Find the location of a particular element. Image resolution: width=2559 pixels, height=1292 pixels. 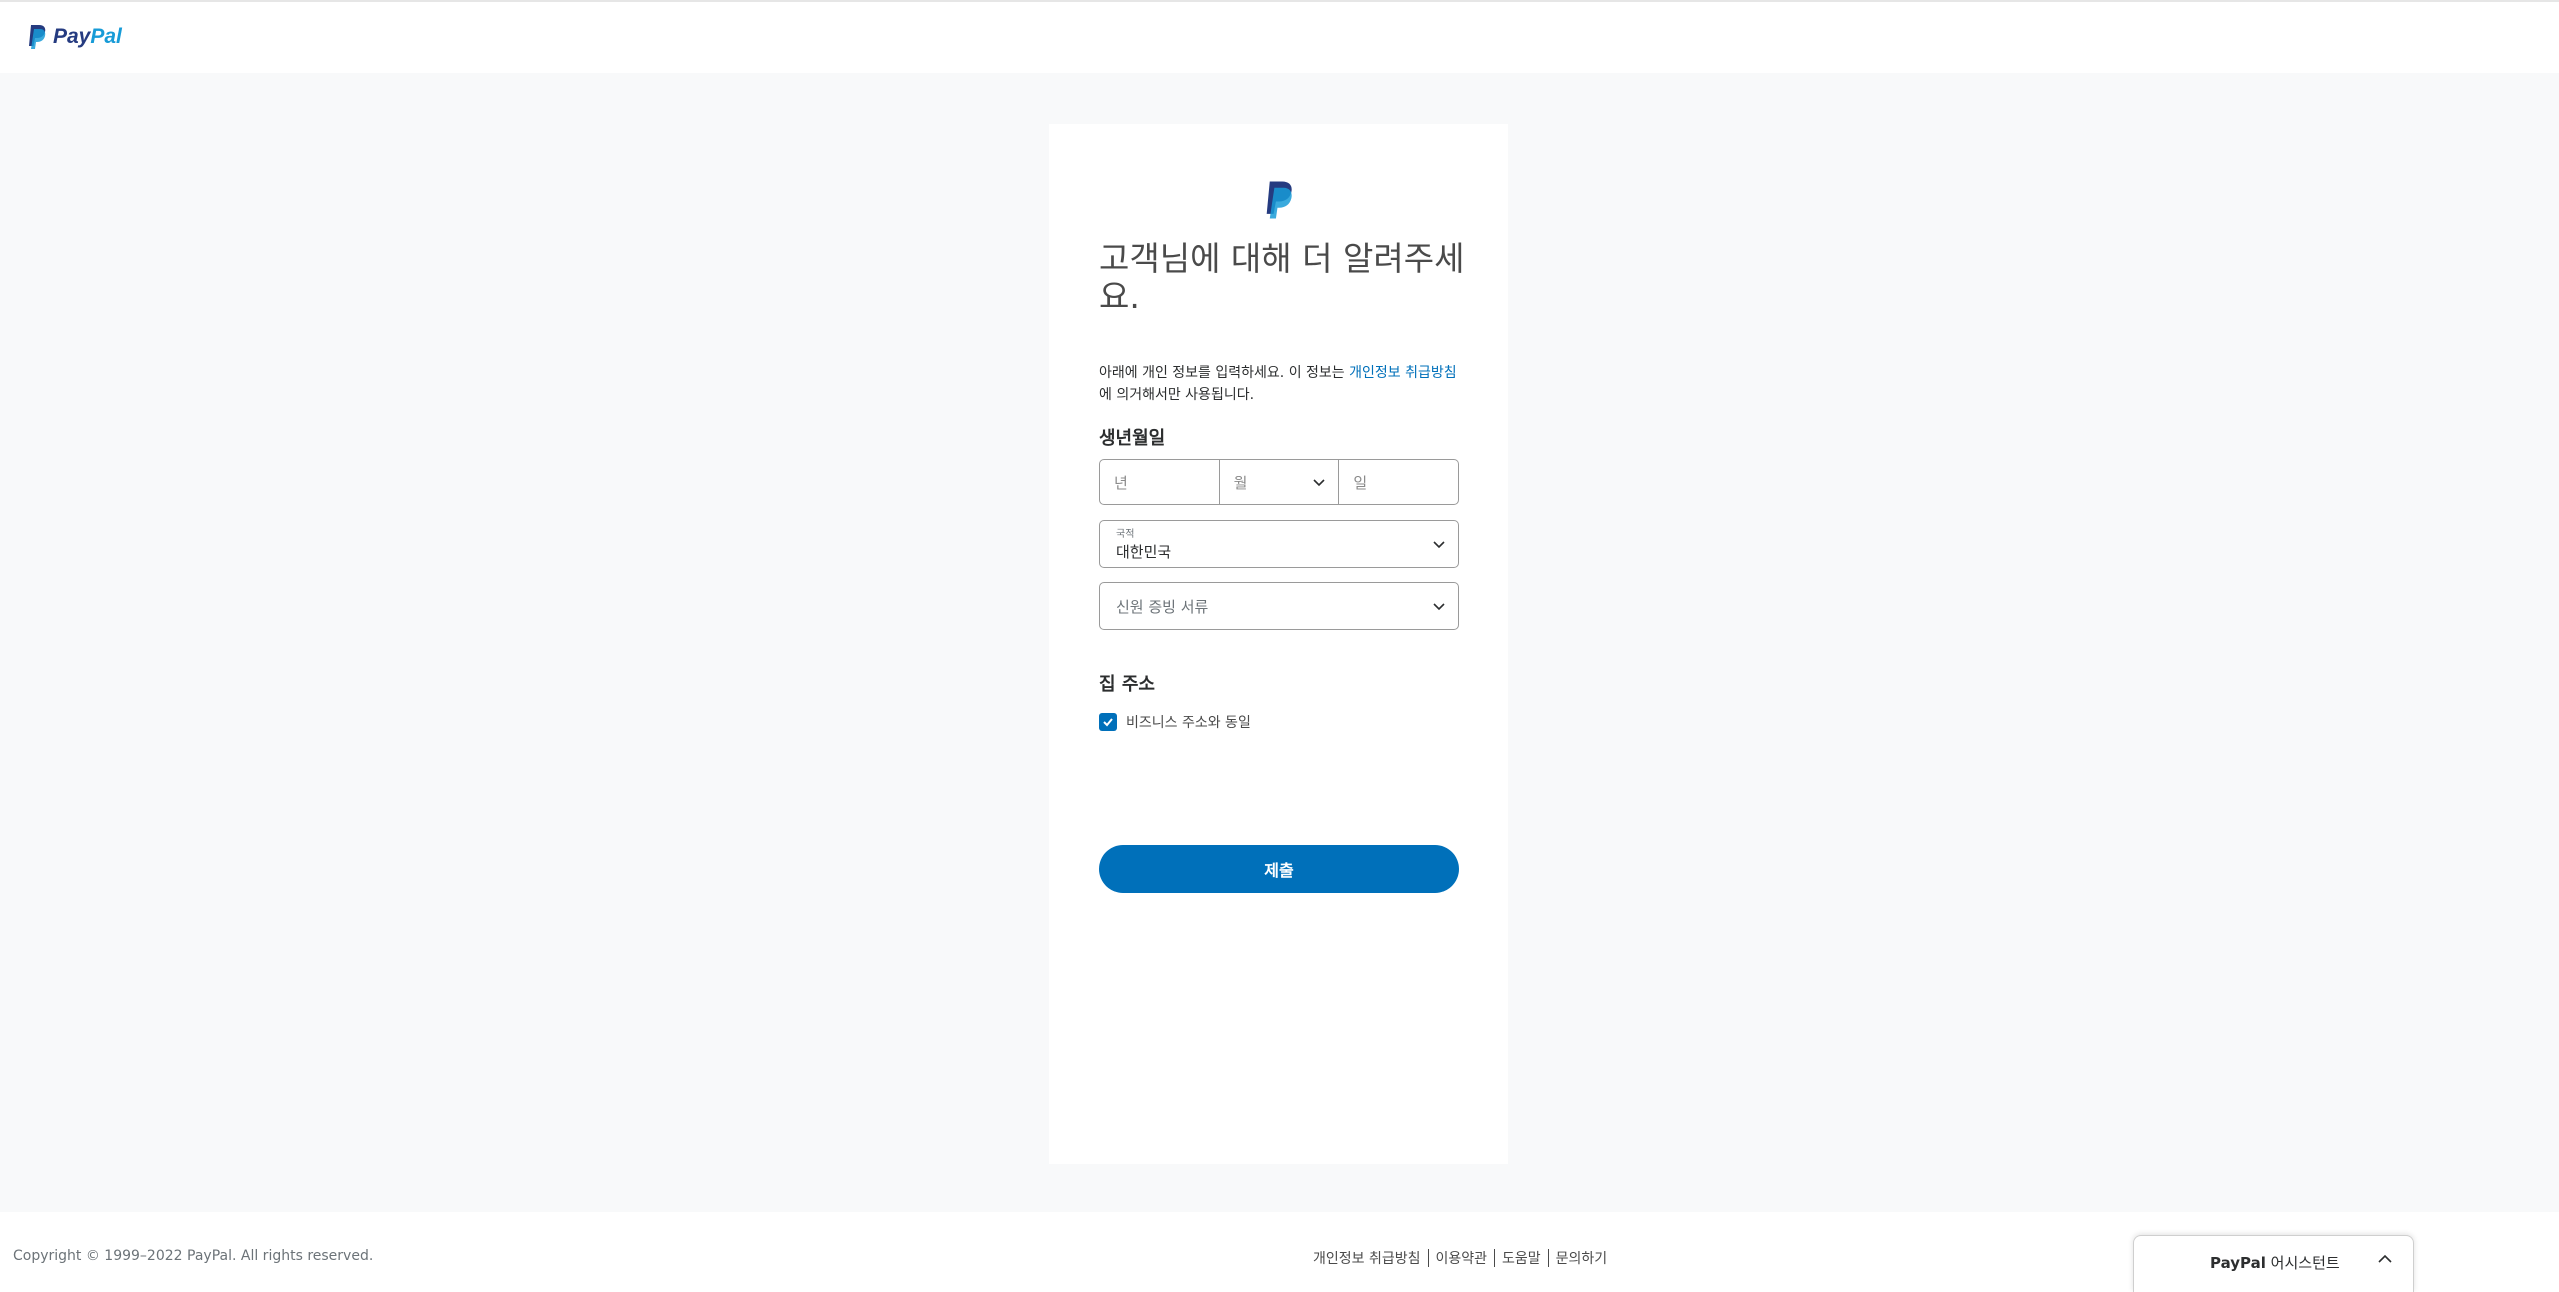

assistant-label: PayPal 어시스턴트 is located at coordinates (2275, 1262).